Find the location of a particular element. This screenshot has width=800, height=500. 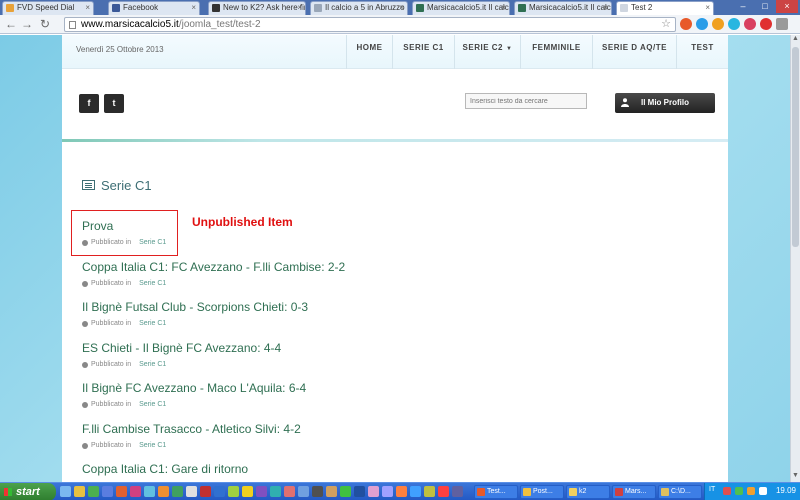

menu-item-serie-c1: SERIE C1 is located at coordinates (423, 52).